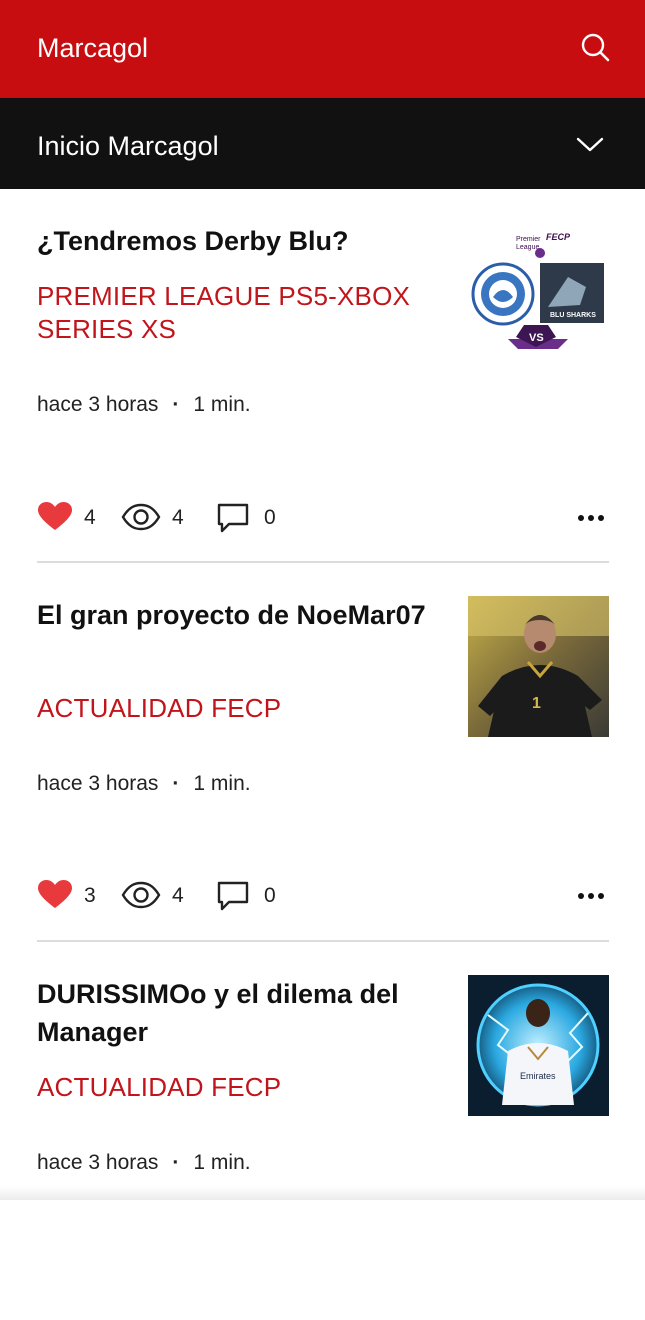 This screenshot has width=645, height=1320. Describe the element at coordinates (538, 297) in the screenshot. I see `post-thumbnail: Premier League FECP BLU SHARKS VS` at that location.